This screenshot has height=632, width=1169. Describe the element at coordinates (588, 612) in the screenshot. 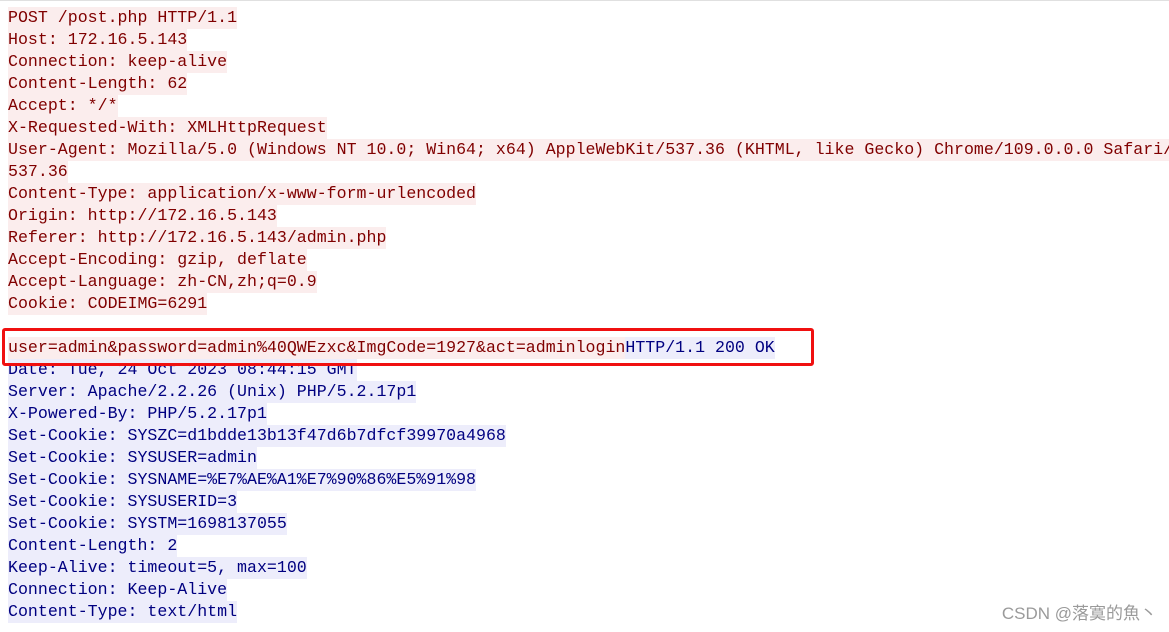

I see `stream-line: Content-Type: text/html` at that location.